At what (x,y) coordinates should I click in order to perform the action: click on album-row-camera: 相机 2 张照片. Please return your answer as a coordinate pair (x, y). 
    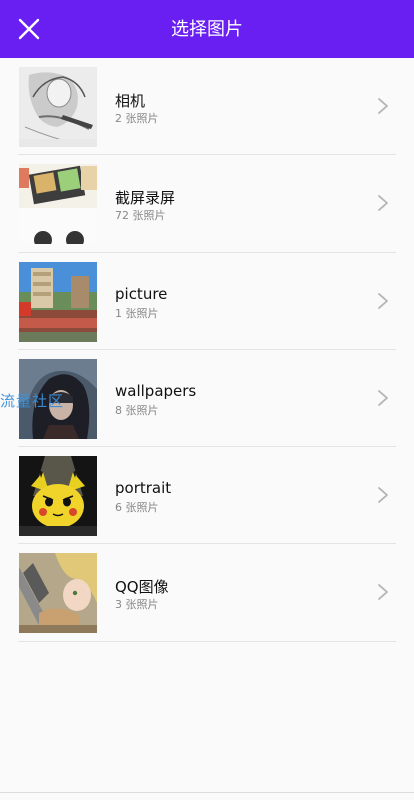
    Looking at the image, I should click on (207, 107).